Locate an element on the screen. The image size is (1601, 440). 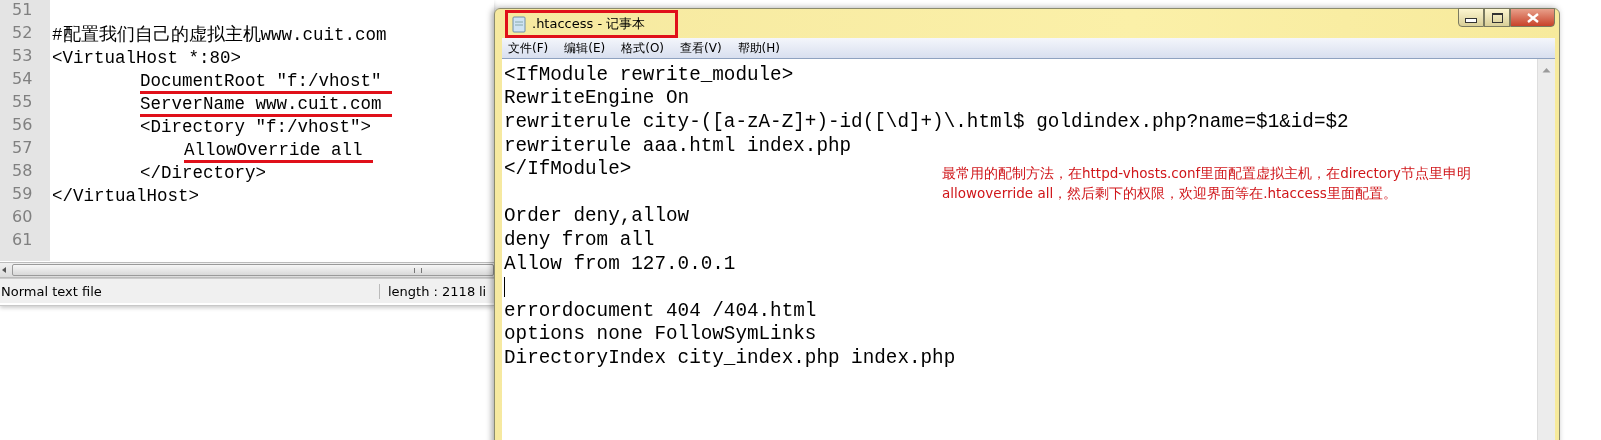
minimize-button is located at coordinates (1471, 17).